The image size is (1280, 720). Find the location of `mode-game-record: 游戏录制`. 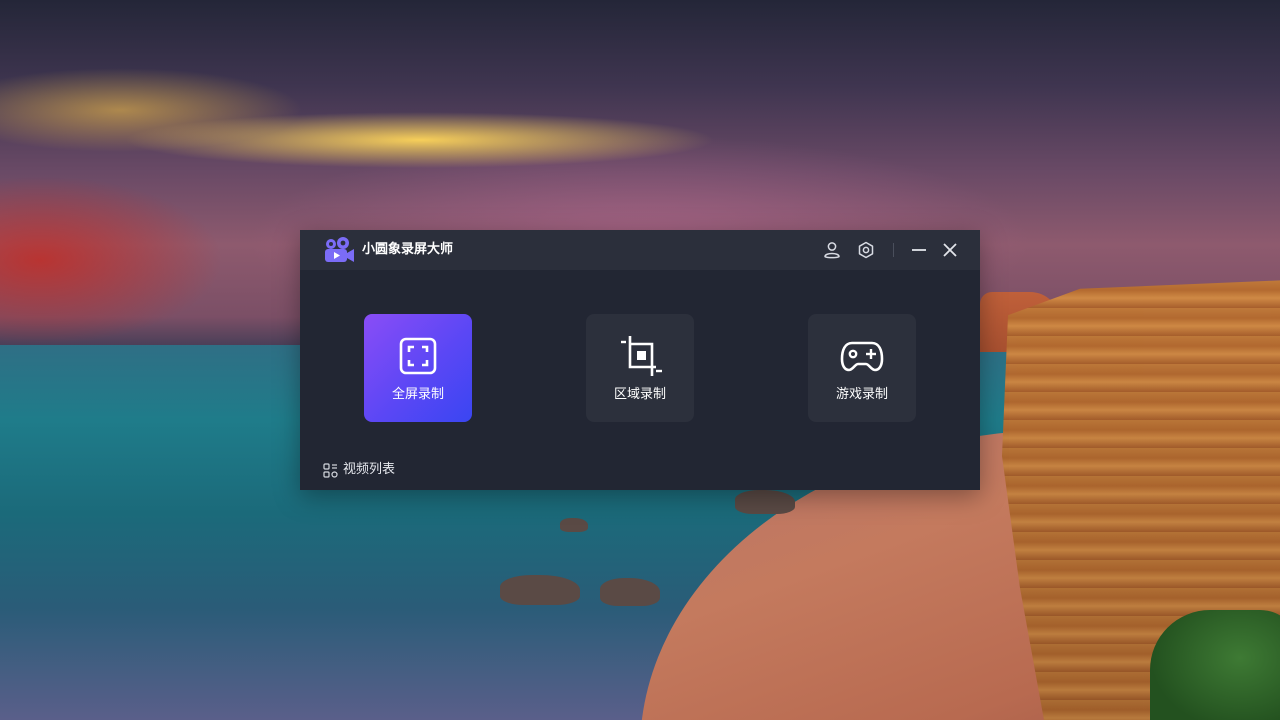

mode-game-record: 游戏录制 is located at coordinates (862, 368).